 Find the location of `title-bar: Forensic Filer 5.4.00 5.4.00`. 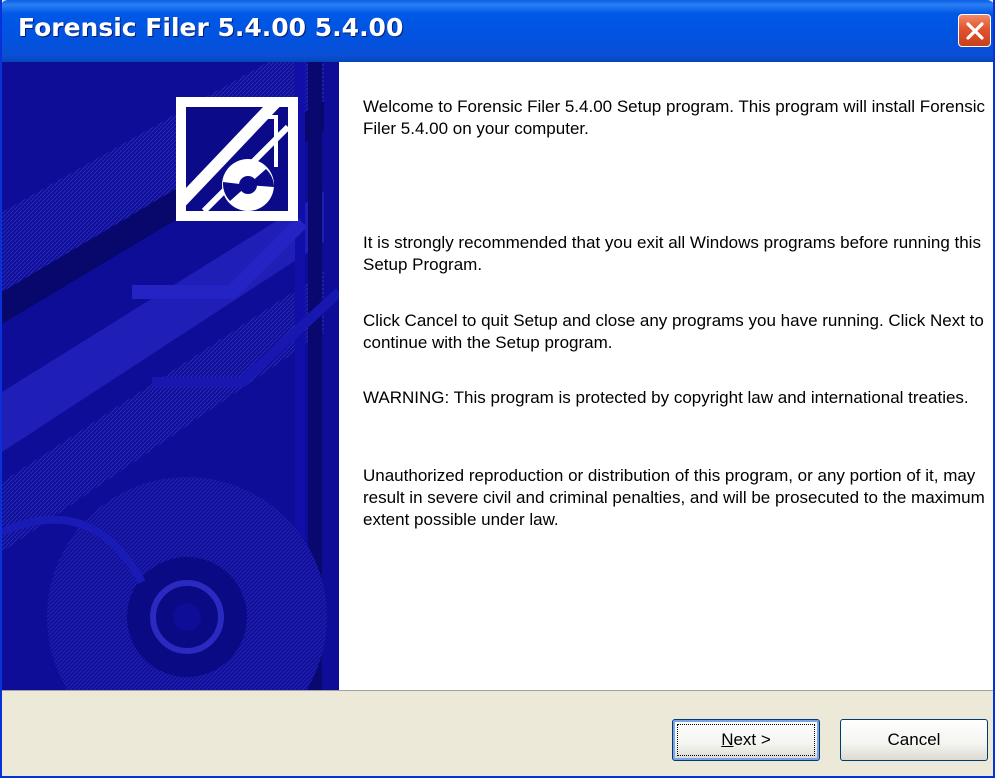

title-bar: Forensic Filer 5.4.00 5.4.00 is located at coordinates (497, 31).